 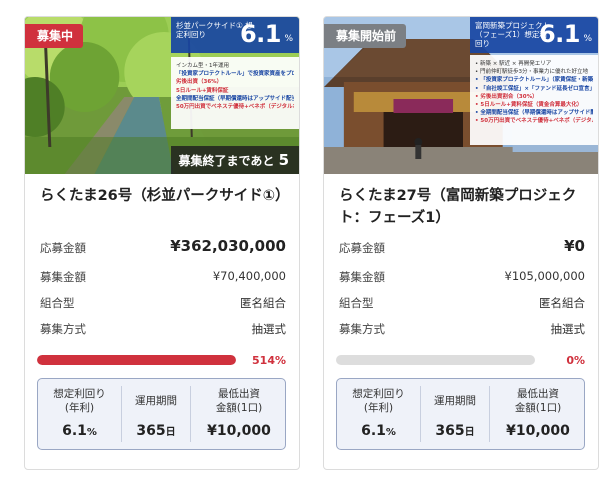 I want to click on progress-percent: 514%, so click(x=269, y=360).